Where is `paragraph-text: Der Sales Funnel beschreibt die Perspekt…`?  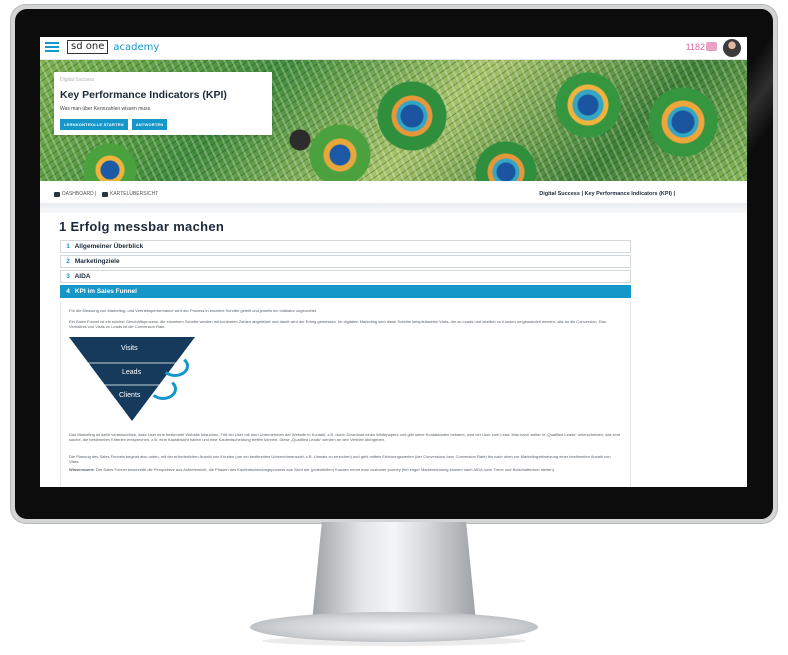
paragraph-text: Der Sales Funnel beschreibt die Perspekt… is located at coordinates (325, 469).